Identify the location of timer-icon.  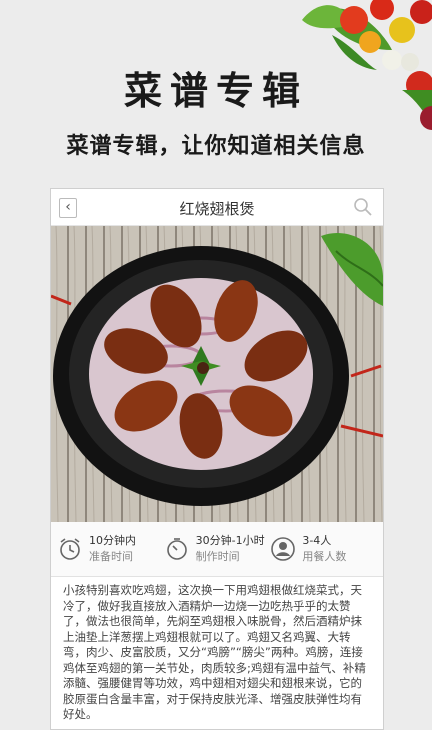
(176, 549).